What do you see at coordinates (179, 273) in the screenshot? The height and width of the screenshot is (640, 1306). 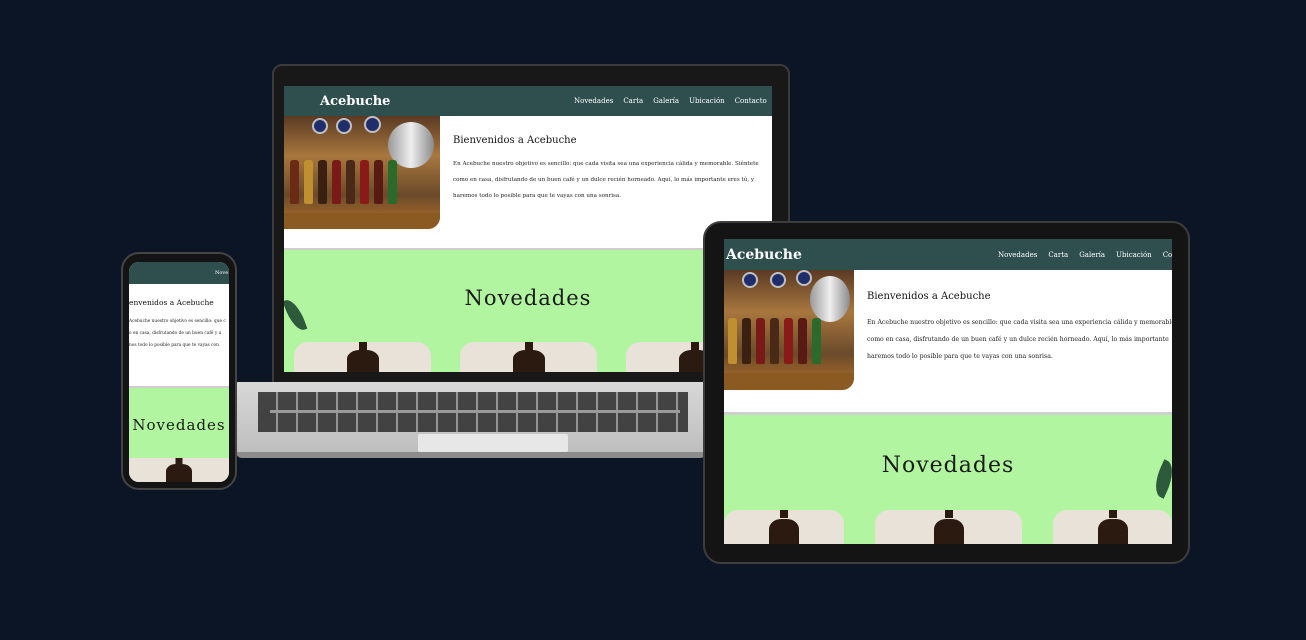 I see `site-navbar: Nove` at bounding box center [179, 273].